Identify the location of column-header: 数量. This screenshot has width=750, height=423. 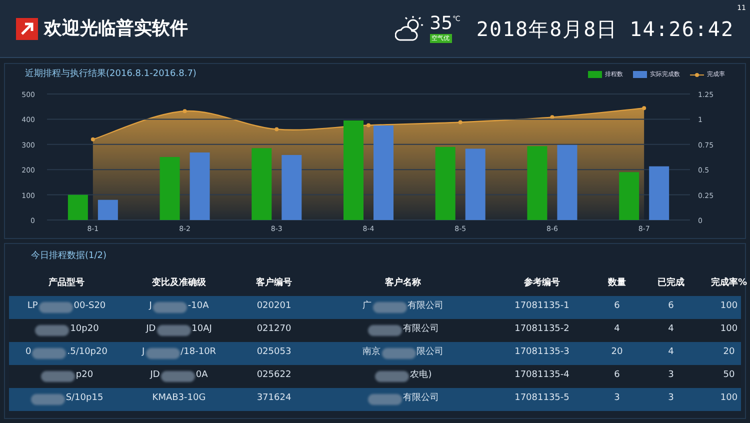
(617, 283).